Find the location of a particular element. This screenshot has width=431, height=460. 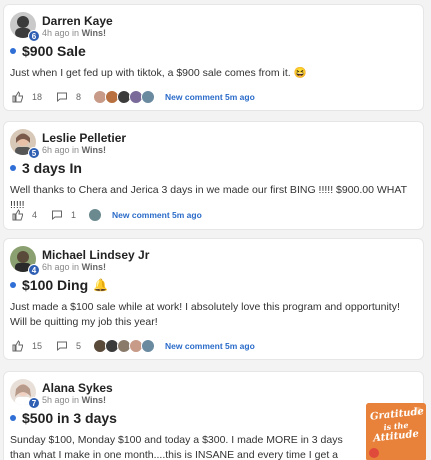

comment-count: 8 is located at coordinates (79, 97).